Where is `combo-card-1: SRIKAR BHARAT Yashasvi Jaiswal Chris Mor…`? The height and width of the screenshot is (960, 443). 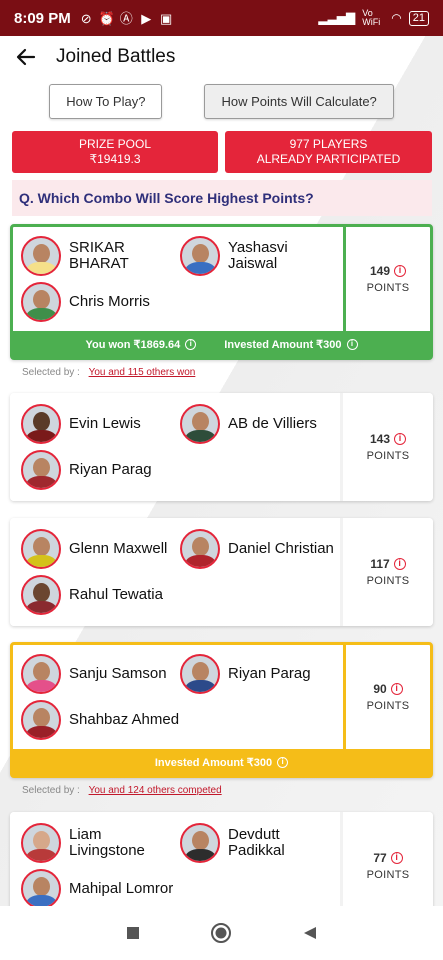
combo-card-1: SRIKAR BHARAT Yashasvi Jaiswal Chris Mor… is located at coordinates (221, 292).